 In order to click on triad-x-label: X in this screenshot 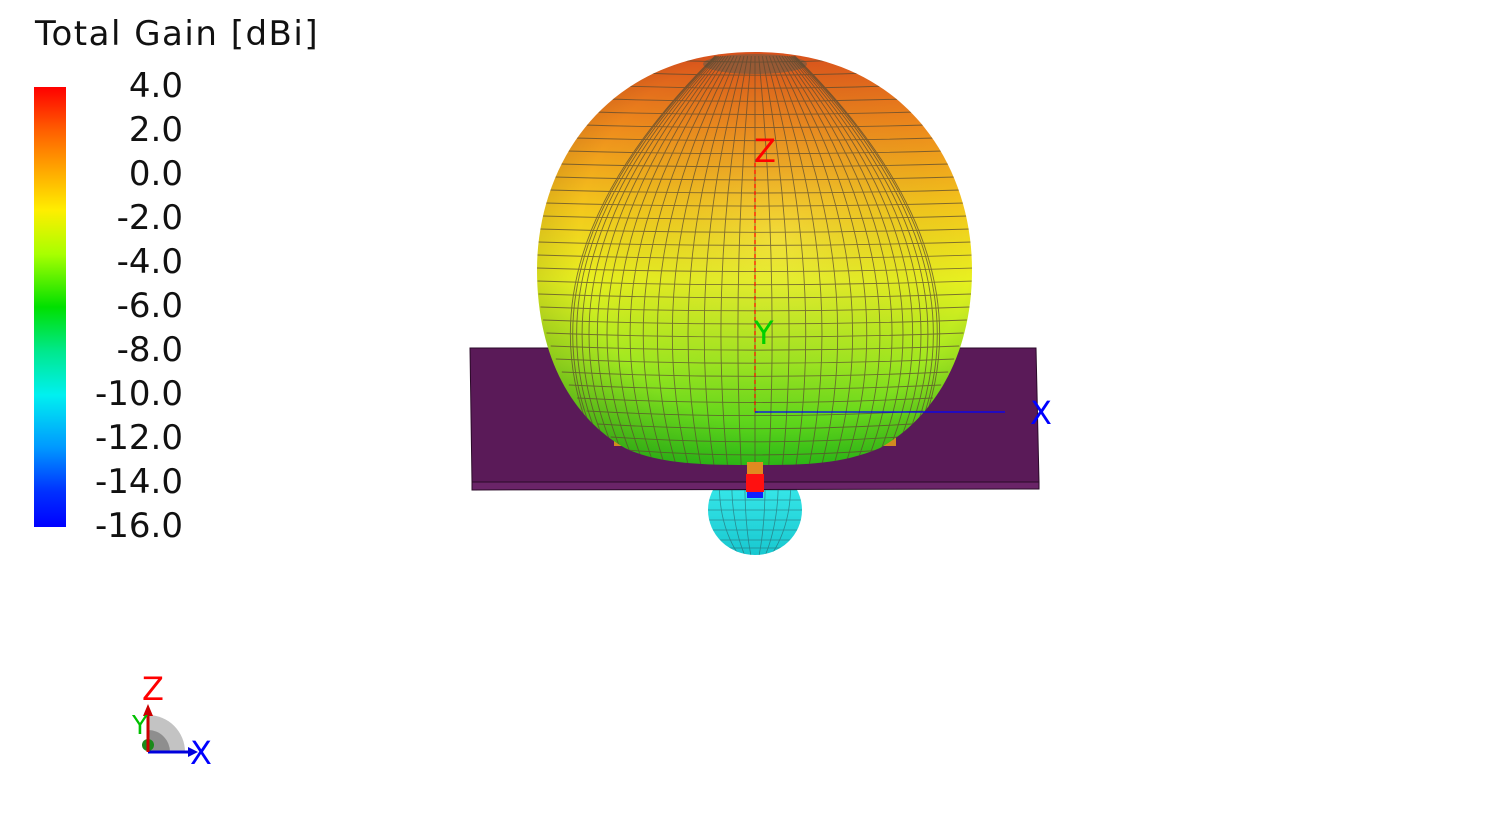, I will do `click(201, 753)`.